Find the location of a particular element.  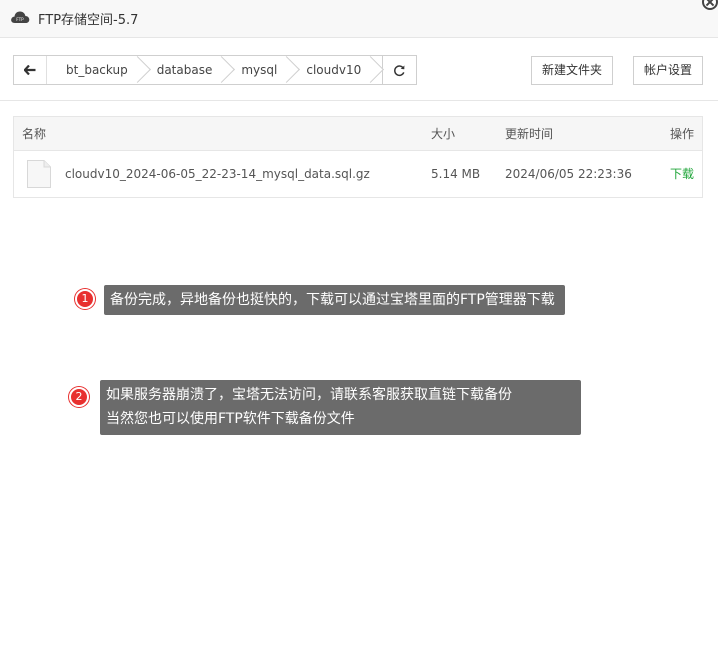

annotation-text: 备份完成，异地备份也挺快的，下载可以通过宝塔里面的FTP管理器下载 is located at coordinates (332, 300).